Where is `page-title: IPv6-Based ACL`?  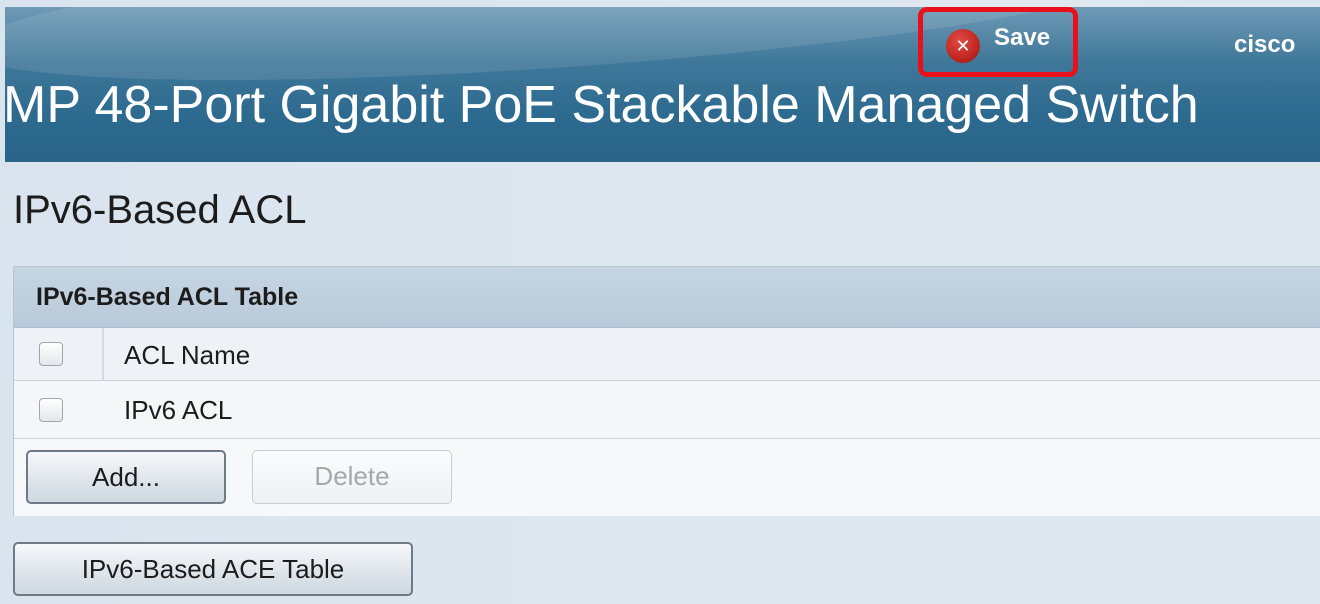 page-title: IPv6-Based ACL is located at coordinates (160, 210).